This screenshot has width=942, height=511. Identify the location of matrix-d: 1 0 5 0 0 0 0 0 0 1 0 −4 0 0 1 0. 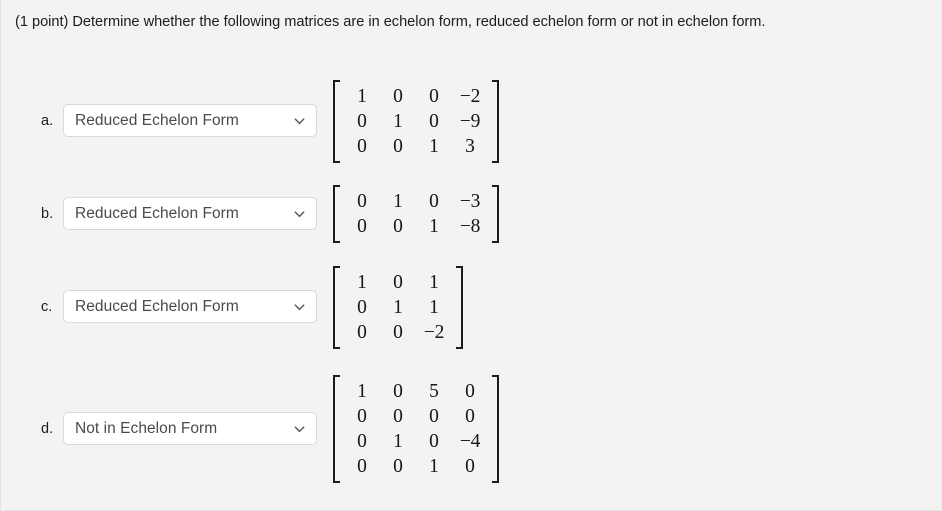
(416, 429).